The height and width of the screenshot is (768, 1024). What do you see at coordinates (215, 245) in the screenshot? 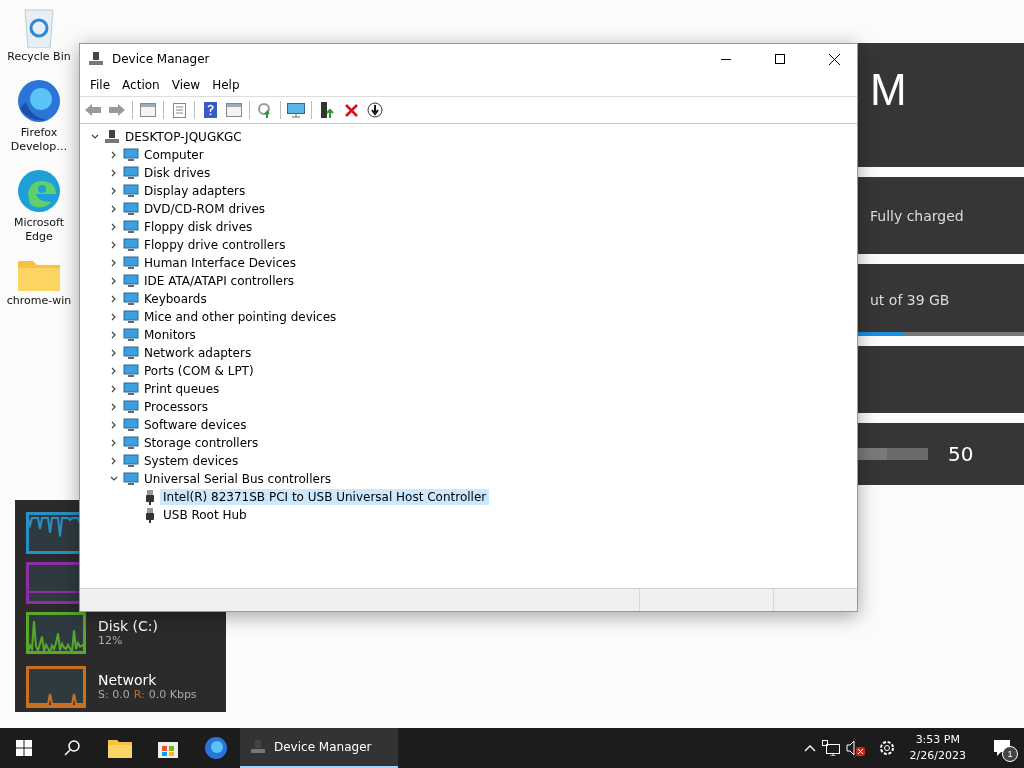
I see `tree-item: Floppy drive controllers` at bounding box center [215, 245].